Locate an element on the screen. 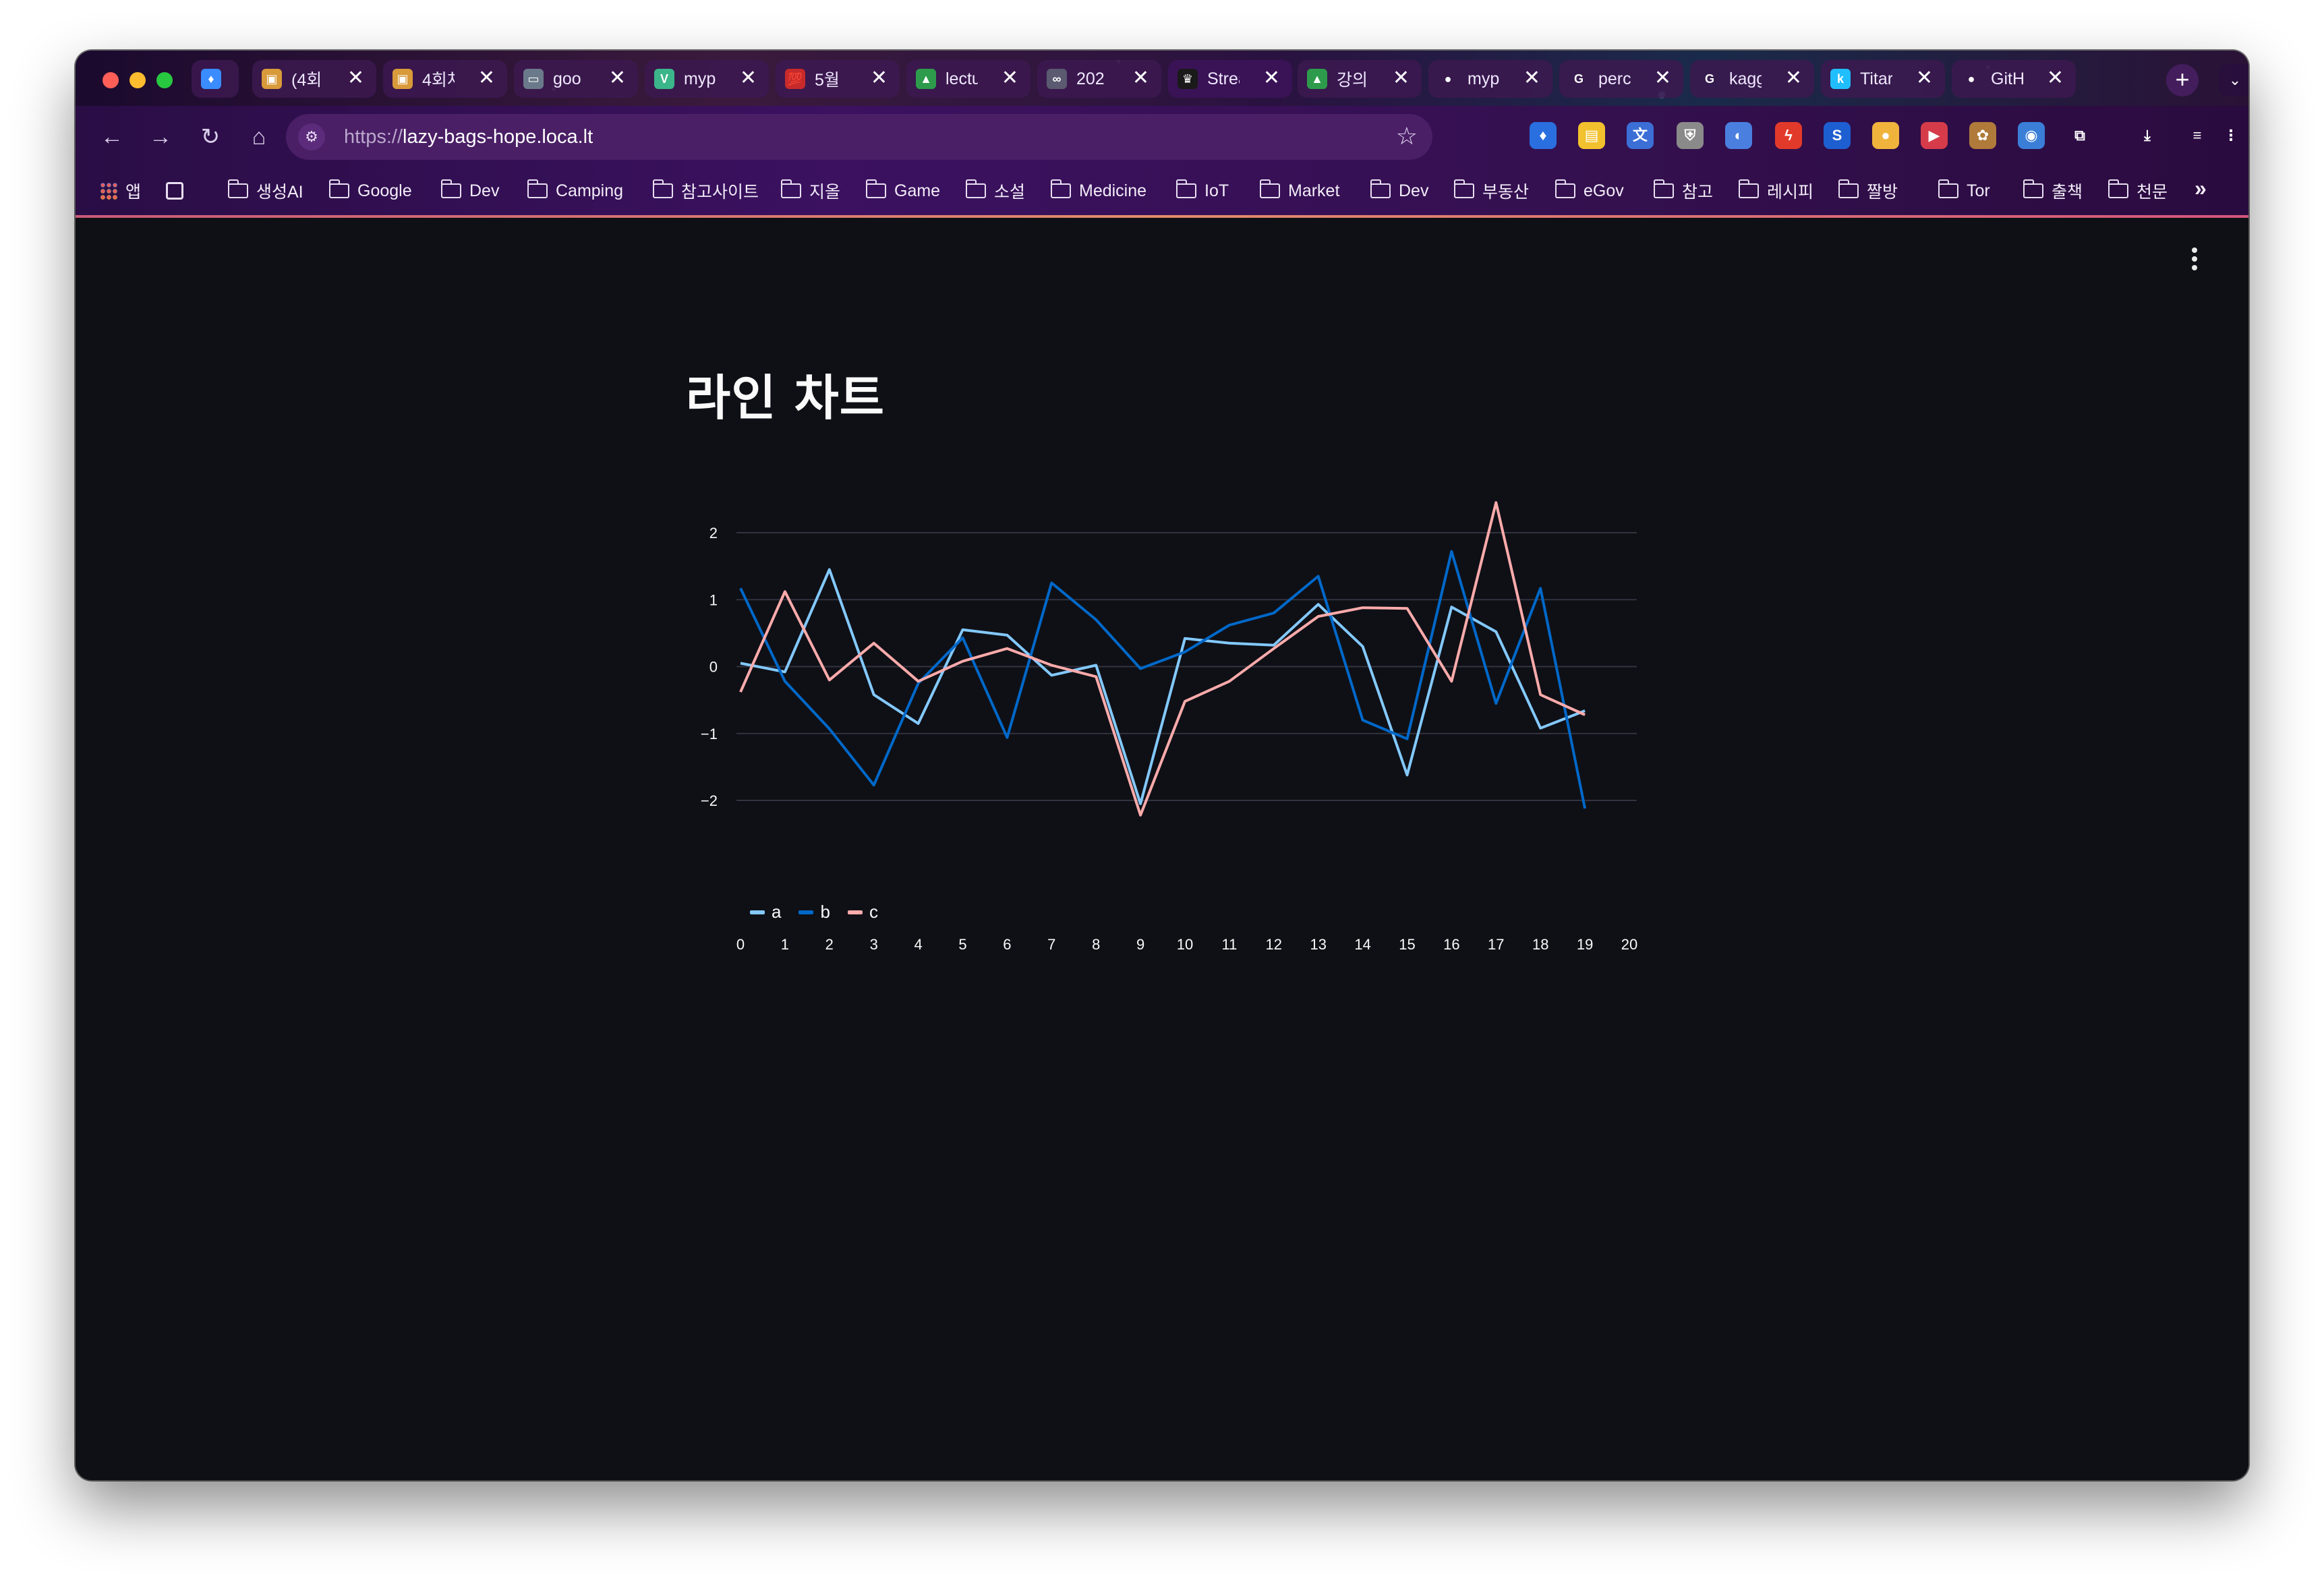  reload-button: ↻ is located at coordinates (211, 137).